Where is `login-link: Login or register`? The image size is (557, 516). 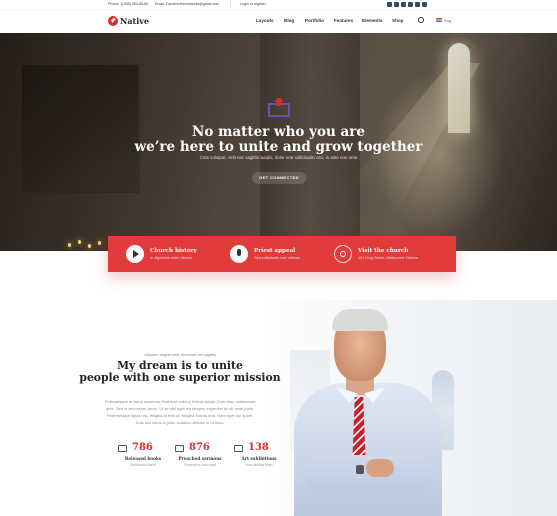 login-link: Login or register is located at coordinates (253, 4).